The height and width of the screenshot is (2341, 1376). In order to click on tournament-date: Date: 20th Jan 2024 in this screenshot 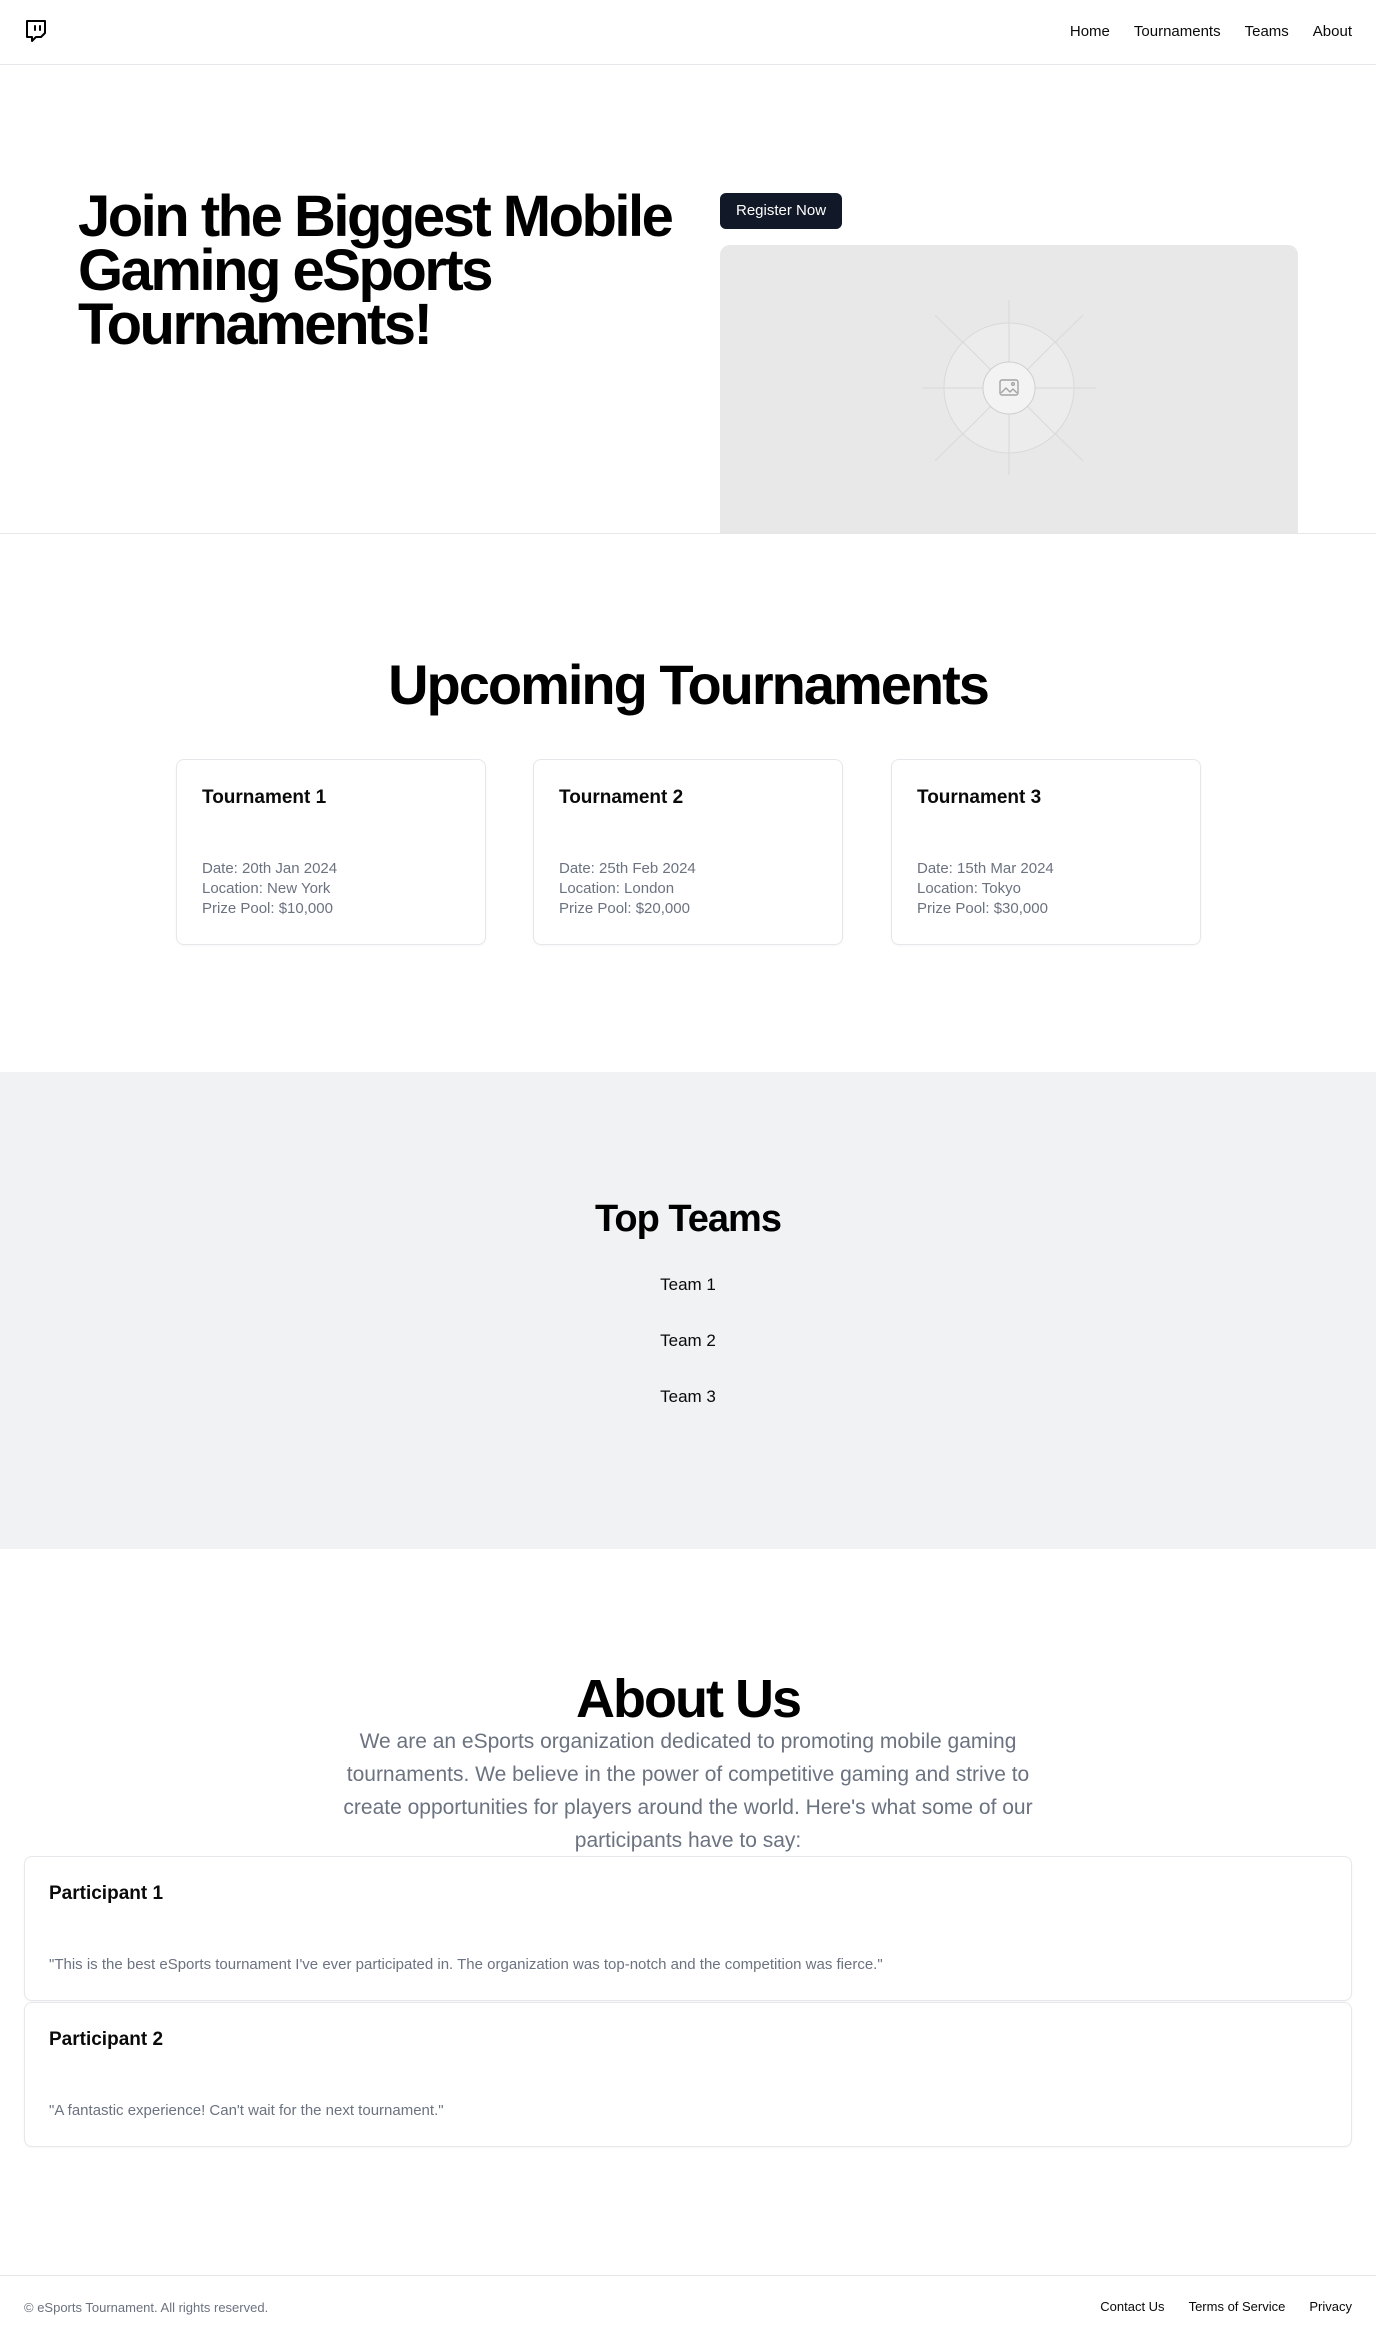, I will do `click(270, 868)`.